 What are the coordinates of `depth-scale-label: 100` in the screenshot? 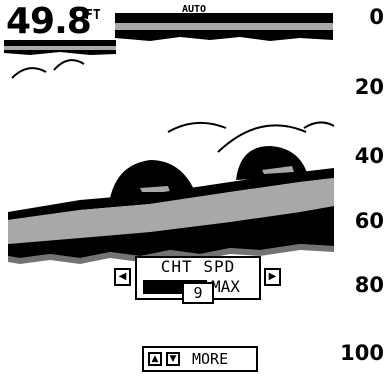 It's located at (362, 353).